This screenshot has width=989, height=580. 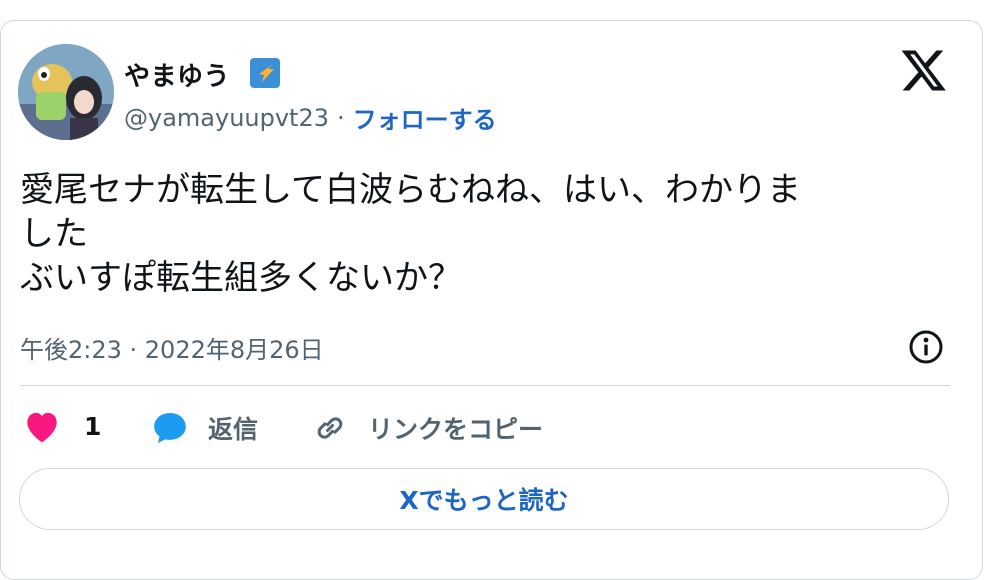 I want to click on verified-badge-icon, so click(x=265, y=73).